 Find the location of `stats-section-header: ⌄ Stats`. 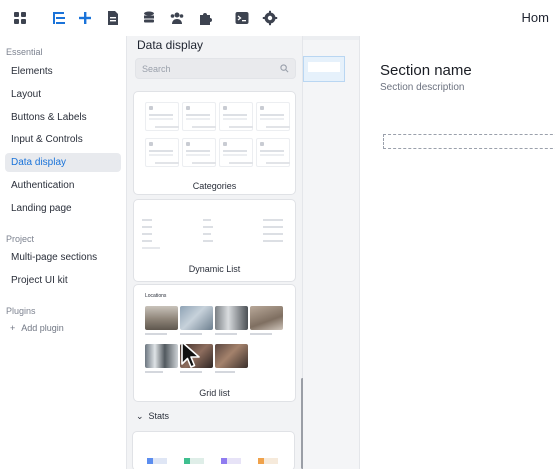

stats-section-header: ⌄ Stats is located at coordinates (214, 416).